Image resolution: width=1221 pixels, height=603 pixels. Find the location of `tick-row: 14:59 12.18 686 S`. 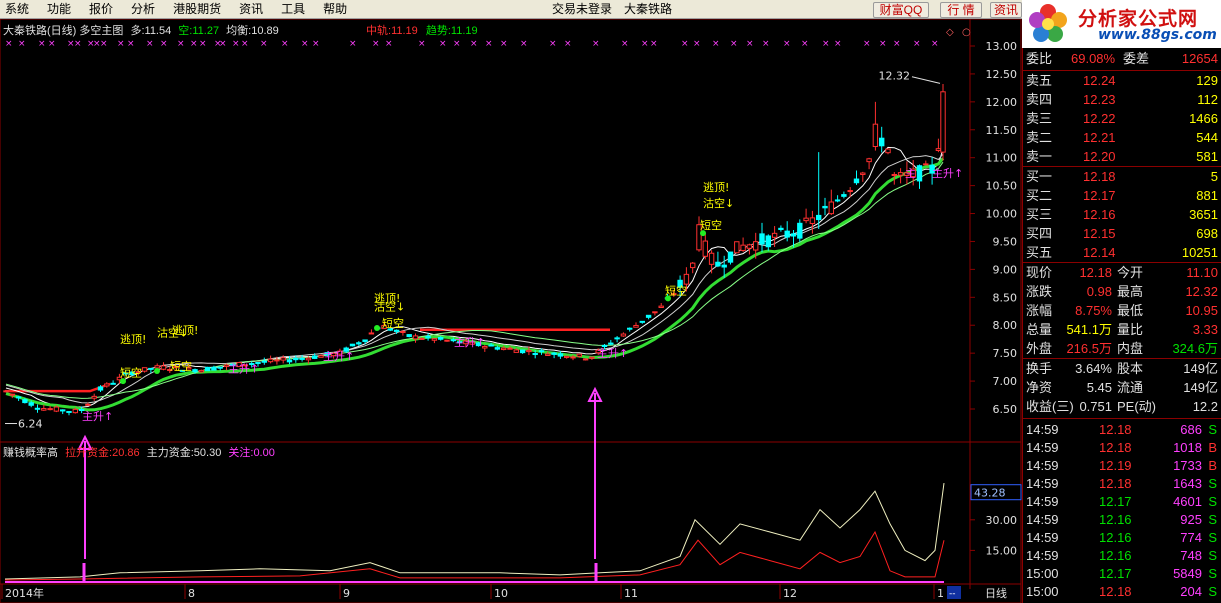

tick-row: 14:59 12.18 686 S is located at coordinates (1122, 430).